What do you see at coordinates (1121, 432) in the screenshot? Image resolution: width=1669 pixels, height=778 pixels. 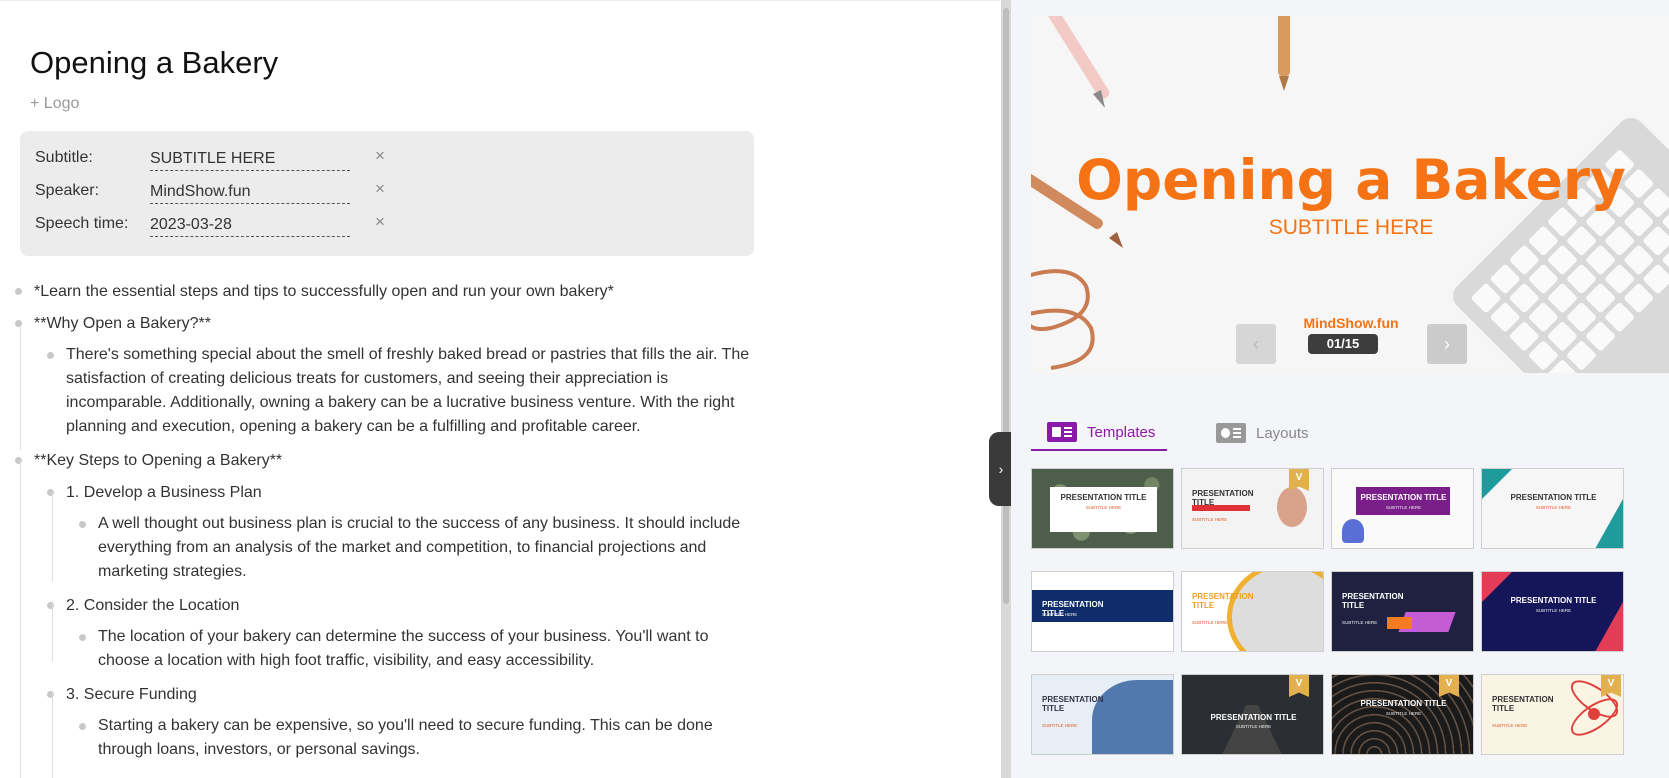 I see `tab-templates-label: Templates` at bounding box center [1121, 432].